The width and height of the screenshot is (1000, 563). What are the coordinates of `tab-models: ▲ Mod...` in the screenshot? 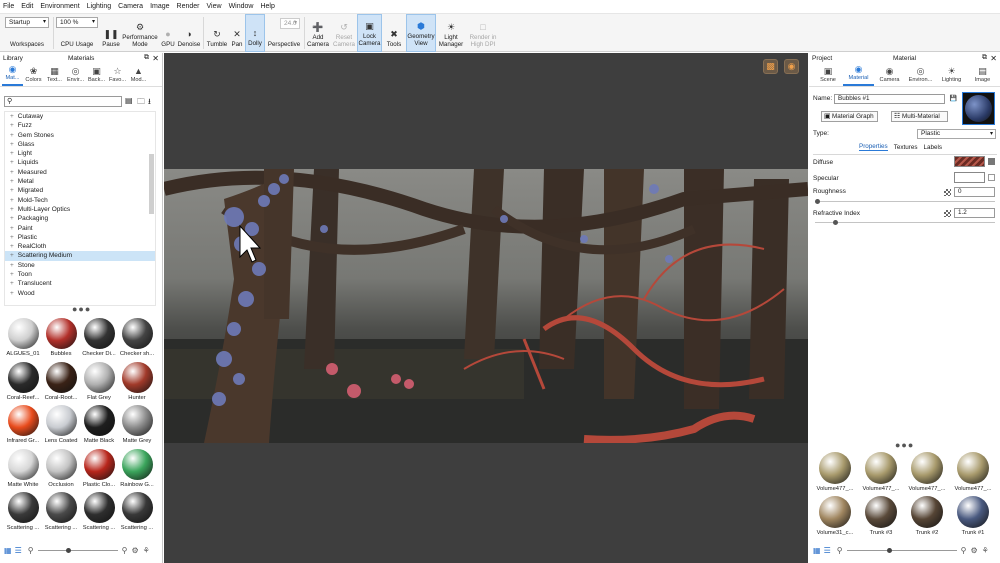 It's located at (138, 74).